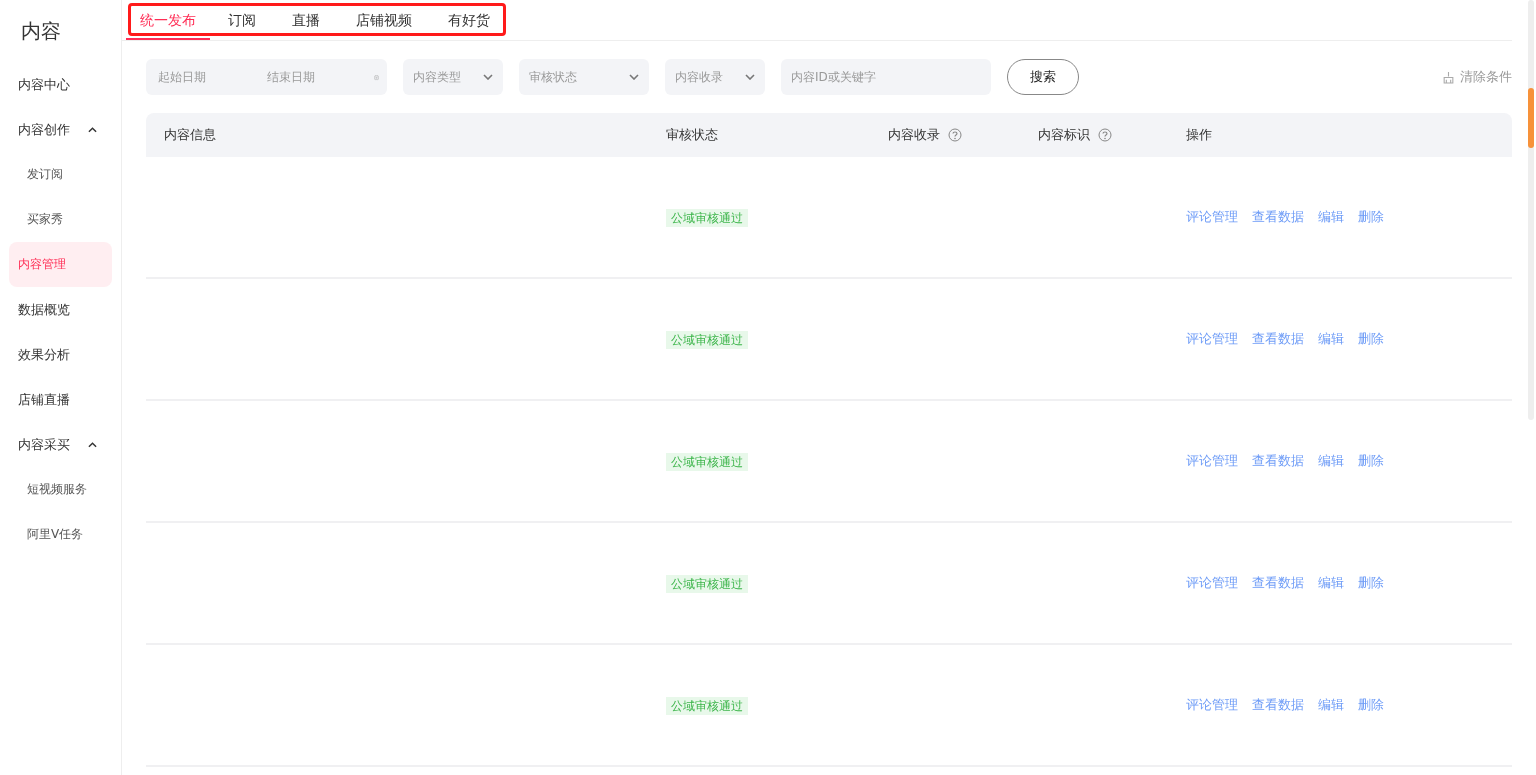  I want to click on sidebar-group: 内容创作, so click(44, 129).